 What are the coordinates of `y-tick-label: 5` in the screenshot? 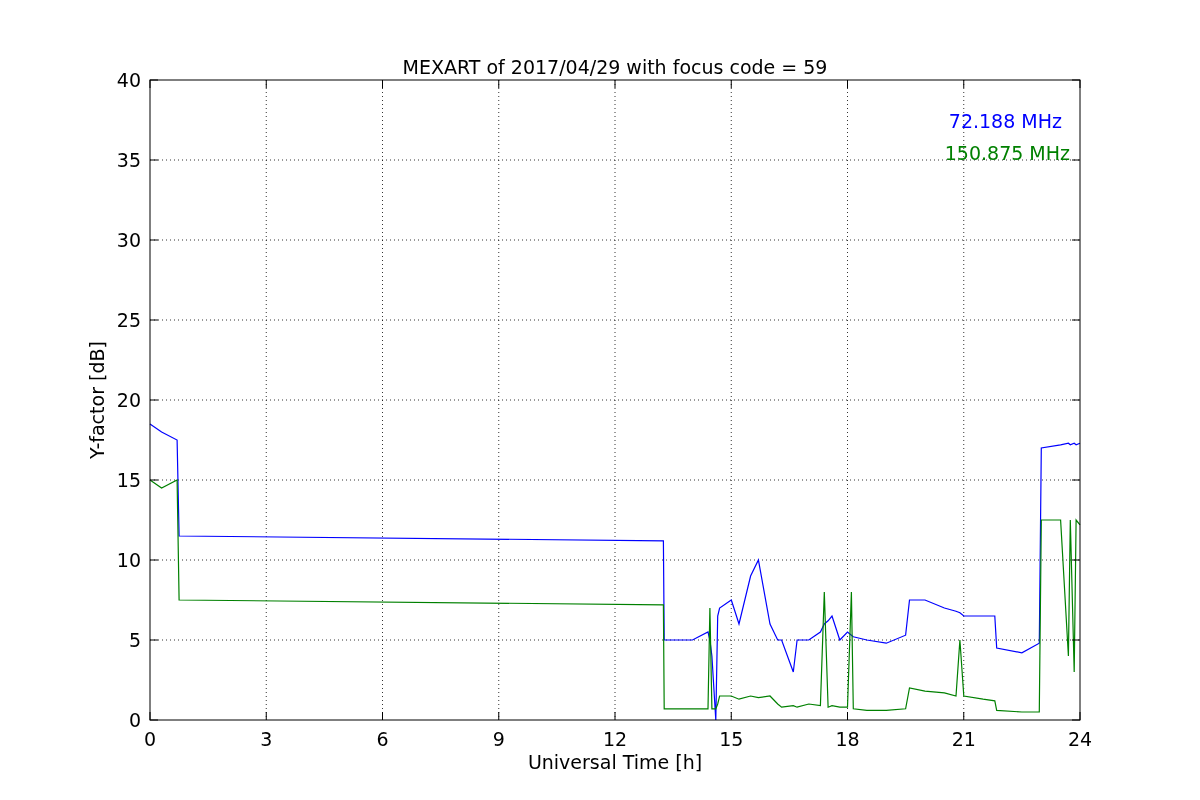 It's located at (134, 640).